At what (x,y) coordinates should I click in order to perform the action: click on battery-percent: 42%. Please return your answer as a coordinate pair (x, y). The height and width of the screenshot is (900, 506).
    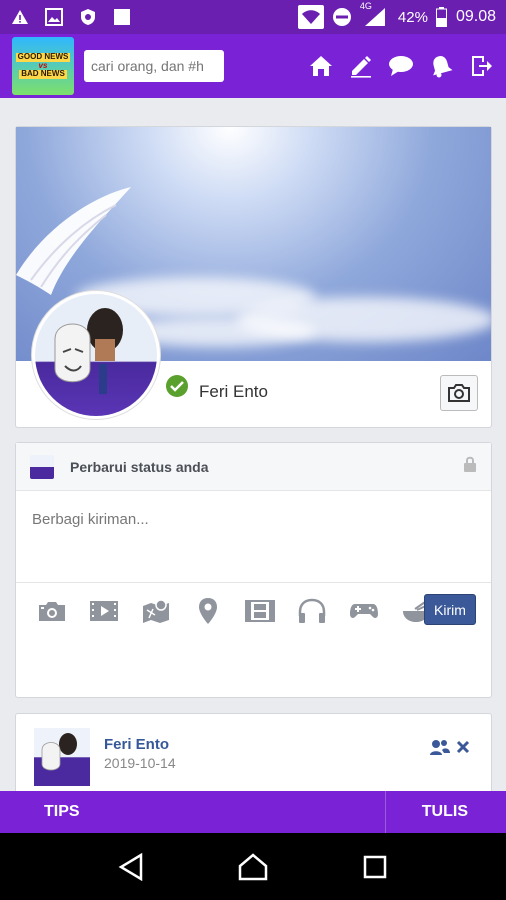
    Looking at the image, I should click on (412, 17).